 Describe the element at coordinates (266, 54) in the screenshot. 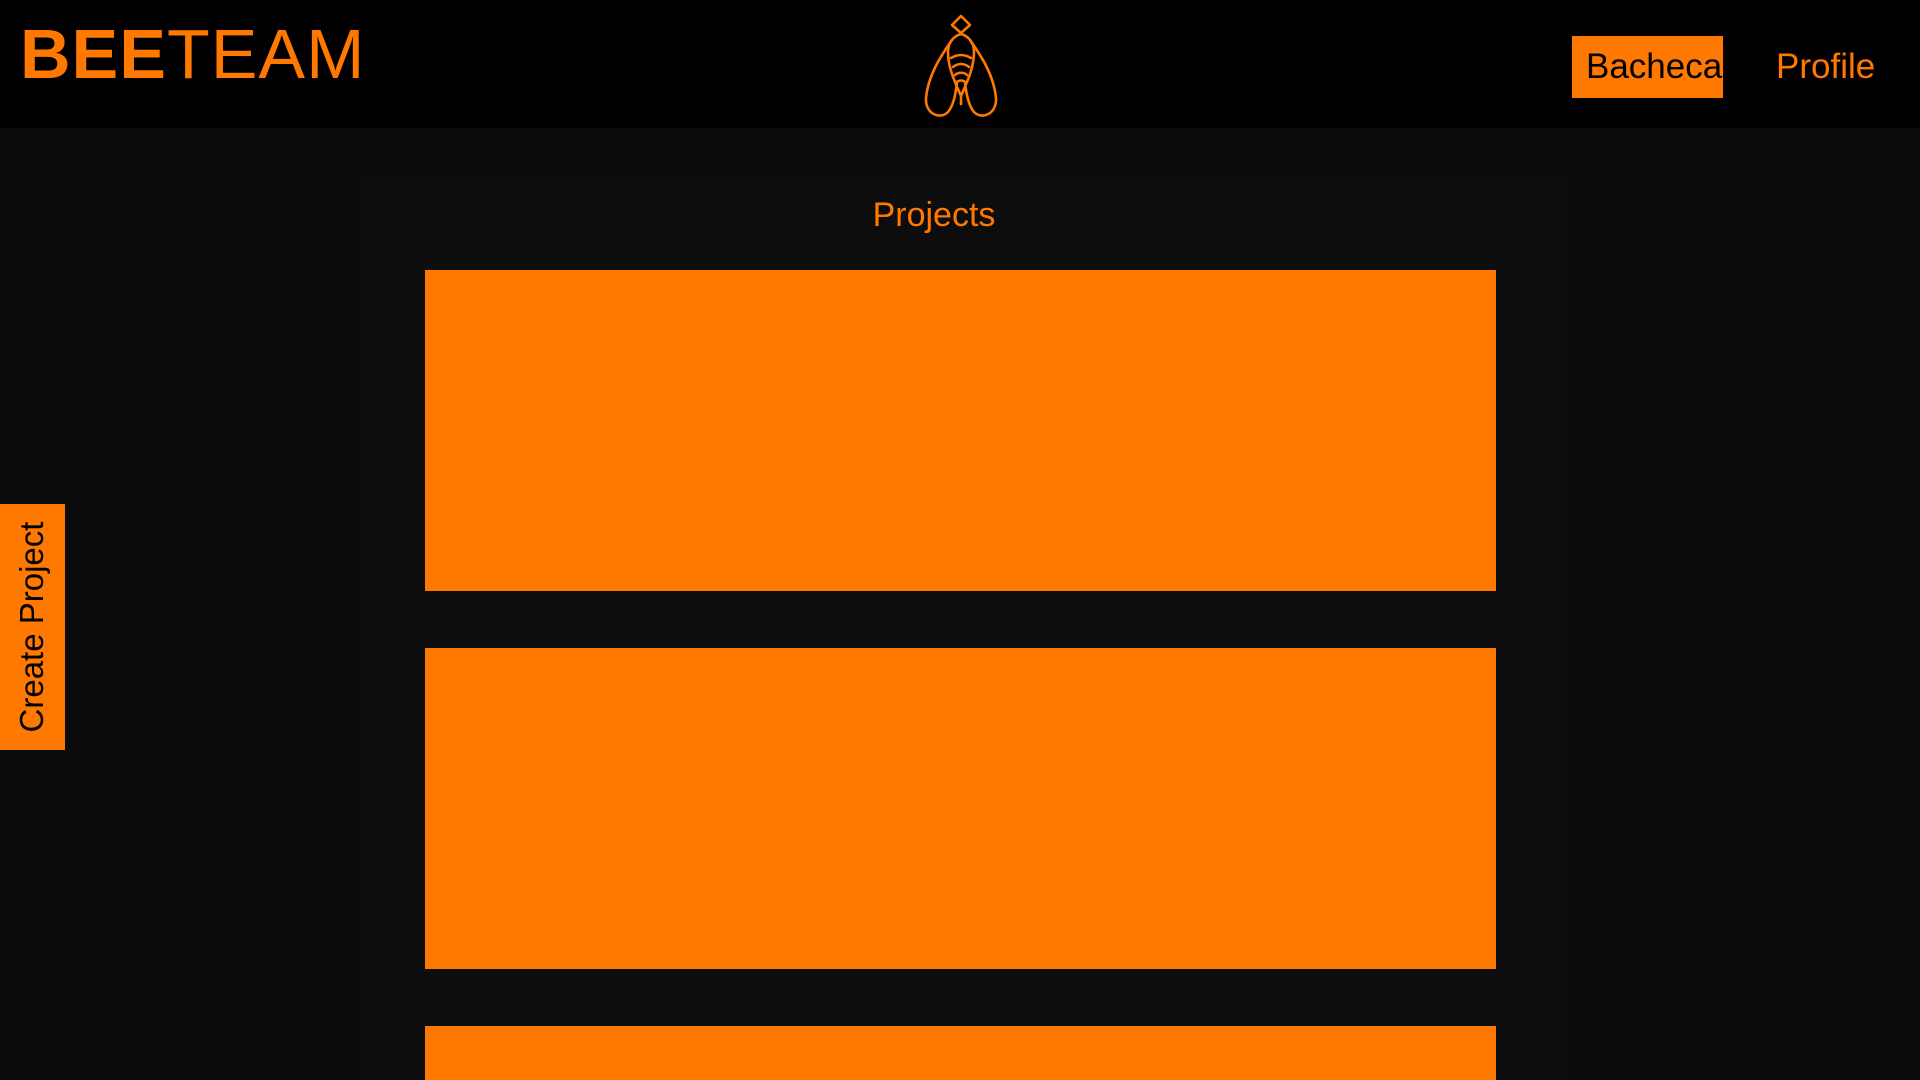

I see `brand-light-text: TEAM` at that location.